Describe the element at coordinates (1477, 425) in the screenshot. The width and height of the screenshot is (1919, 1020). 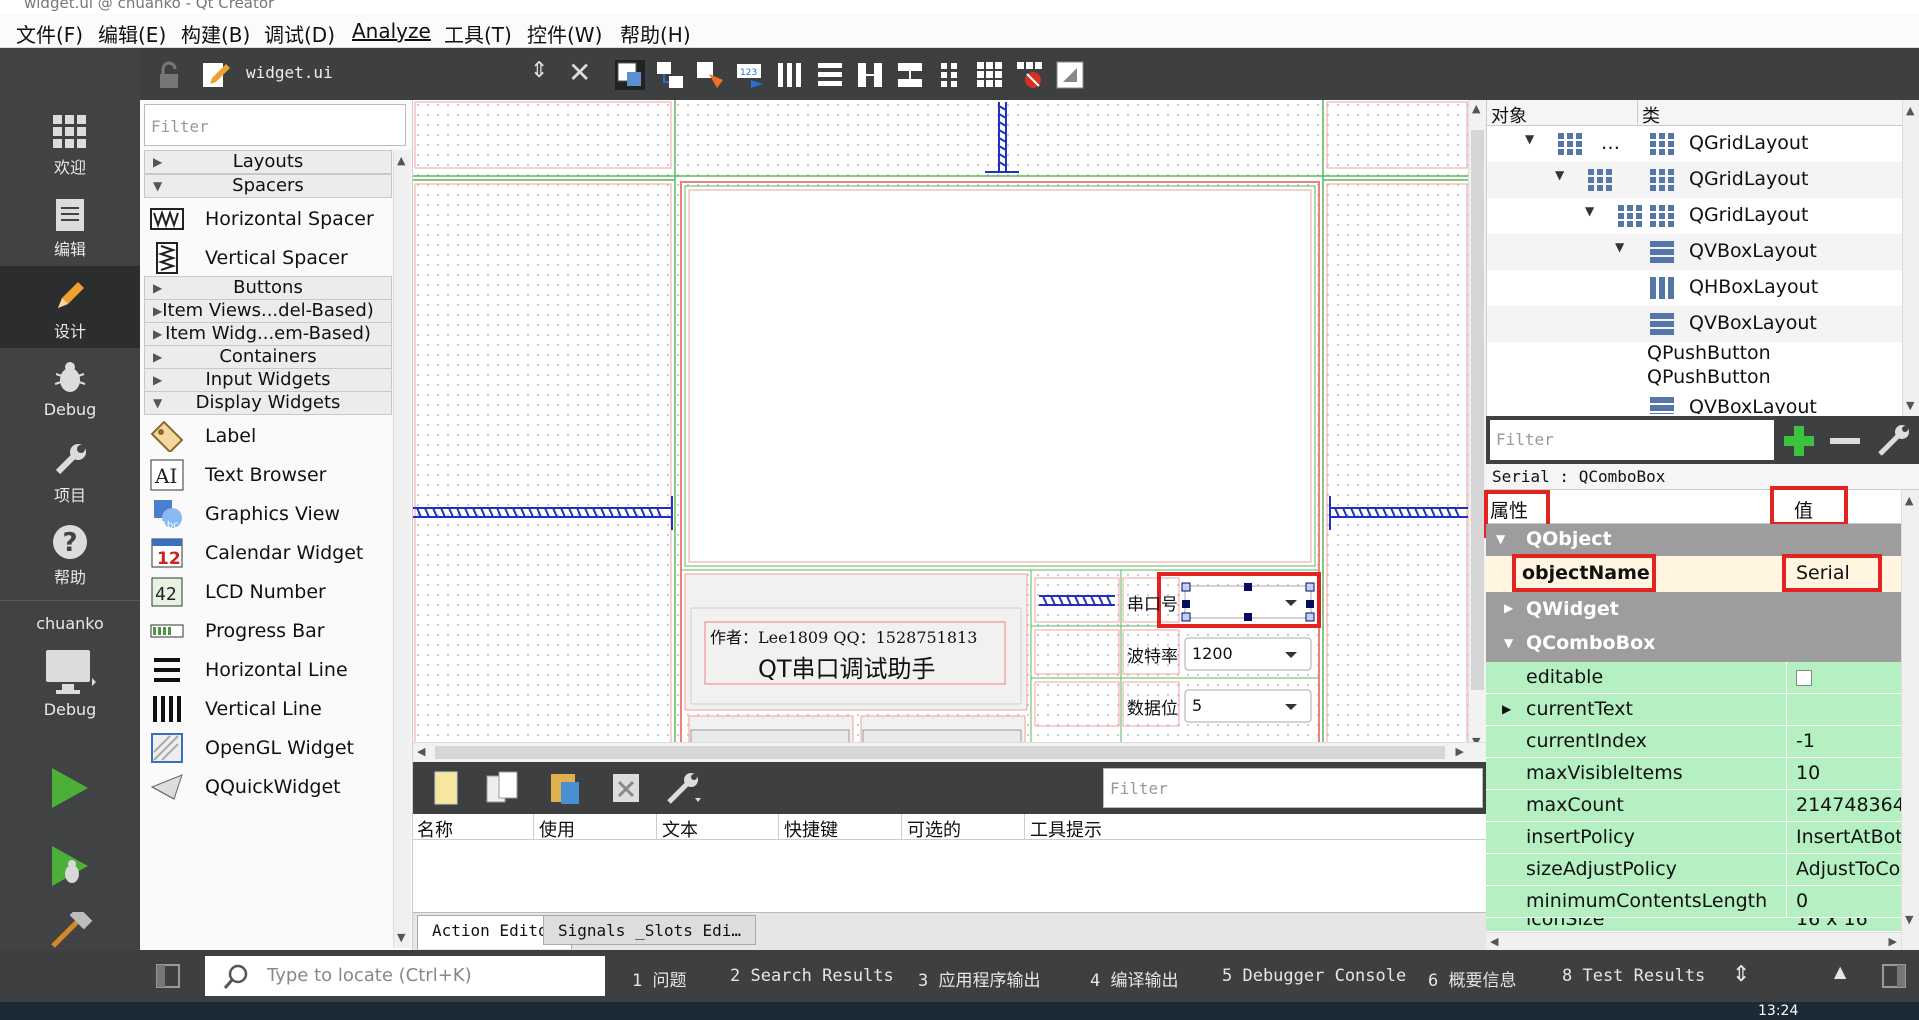
I see `canvas-vertical-scrollbar: ▲ ▼` at that location.